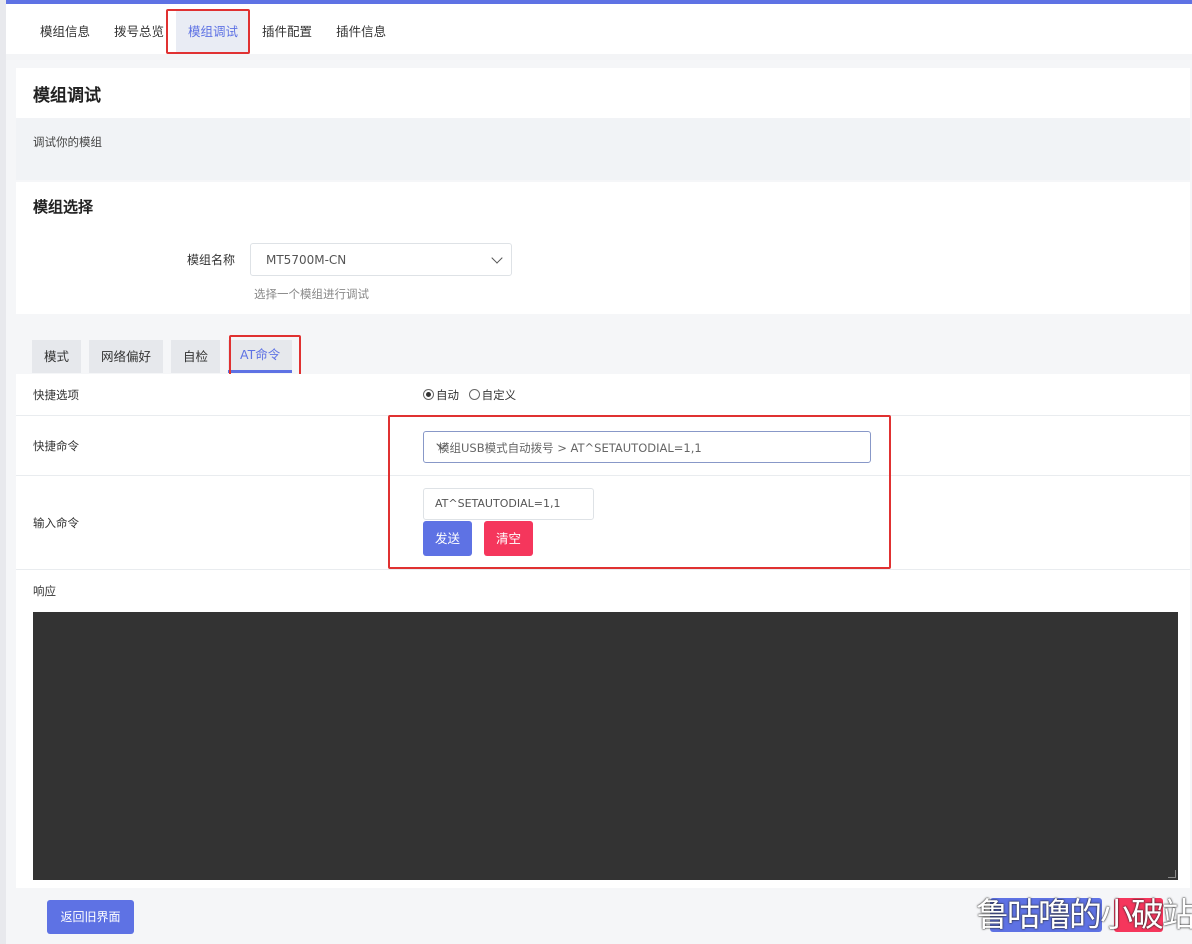 The width and height of the screenshot is (1192, 944). Describe the element at coordinates (603, 93) in the screenshot. I see `page-header: 模组调试` at that location.